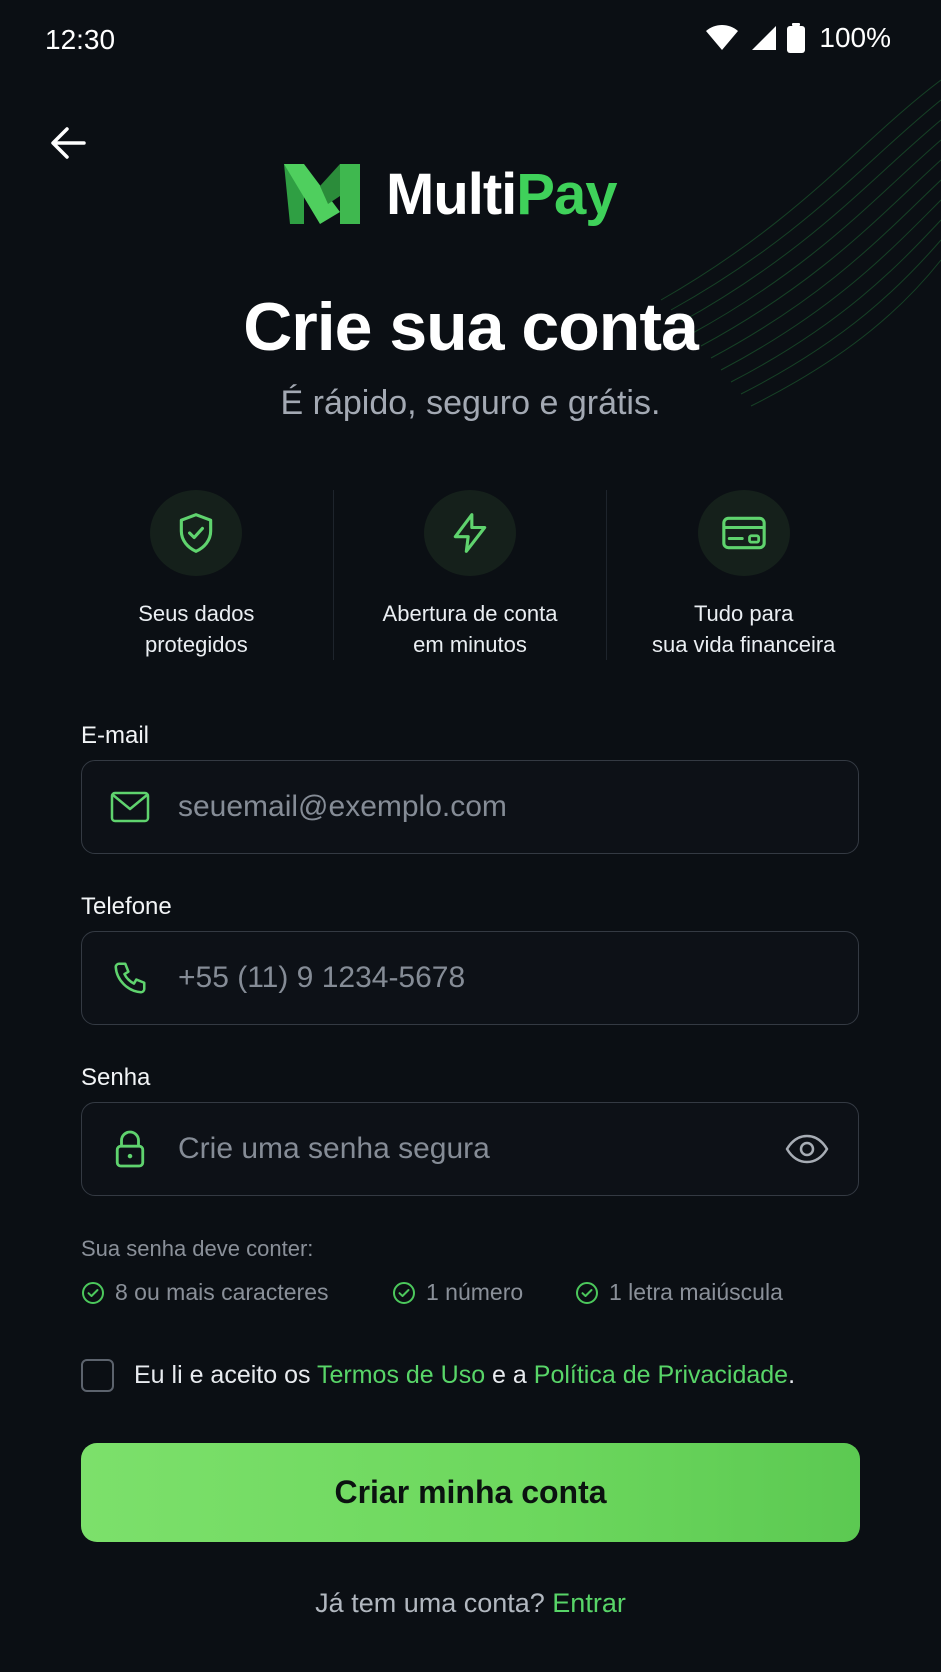  I want to click on signin-prompt: Já tem uma conta?, so click(434, 1603).